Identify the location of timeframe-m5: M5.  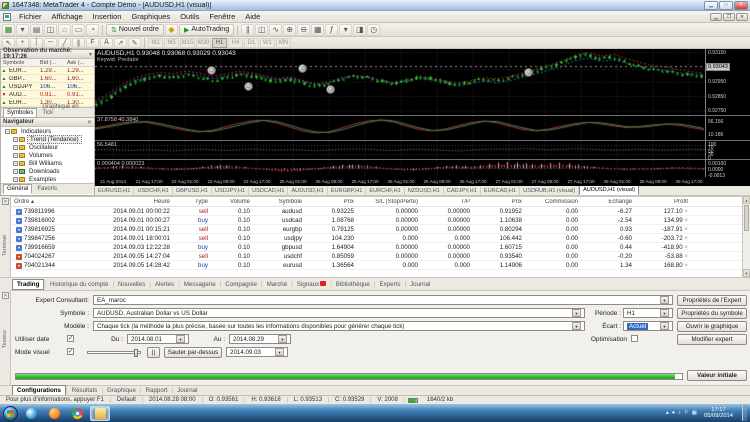
(171, 42).